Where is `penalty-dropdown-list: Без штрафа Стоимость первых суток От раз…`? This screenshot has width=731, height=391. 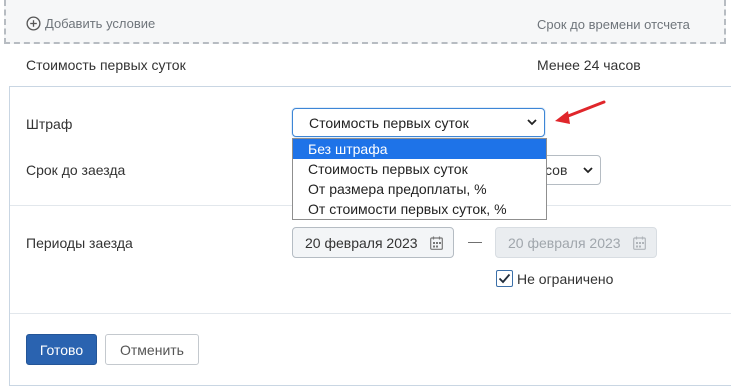 penalty-dropdown-list: Без штрафа Стоимость первых суток От раз… is located at coordinates (419, 179).